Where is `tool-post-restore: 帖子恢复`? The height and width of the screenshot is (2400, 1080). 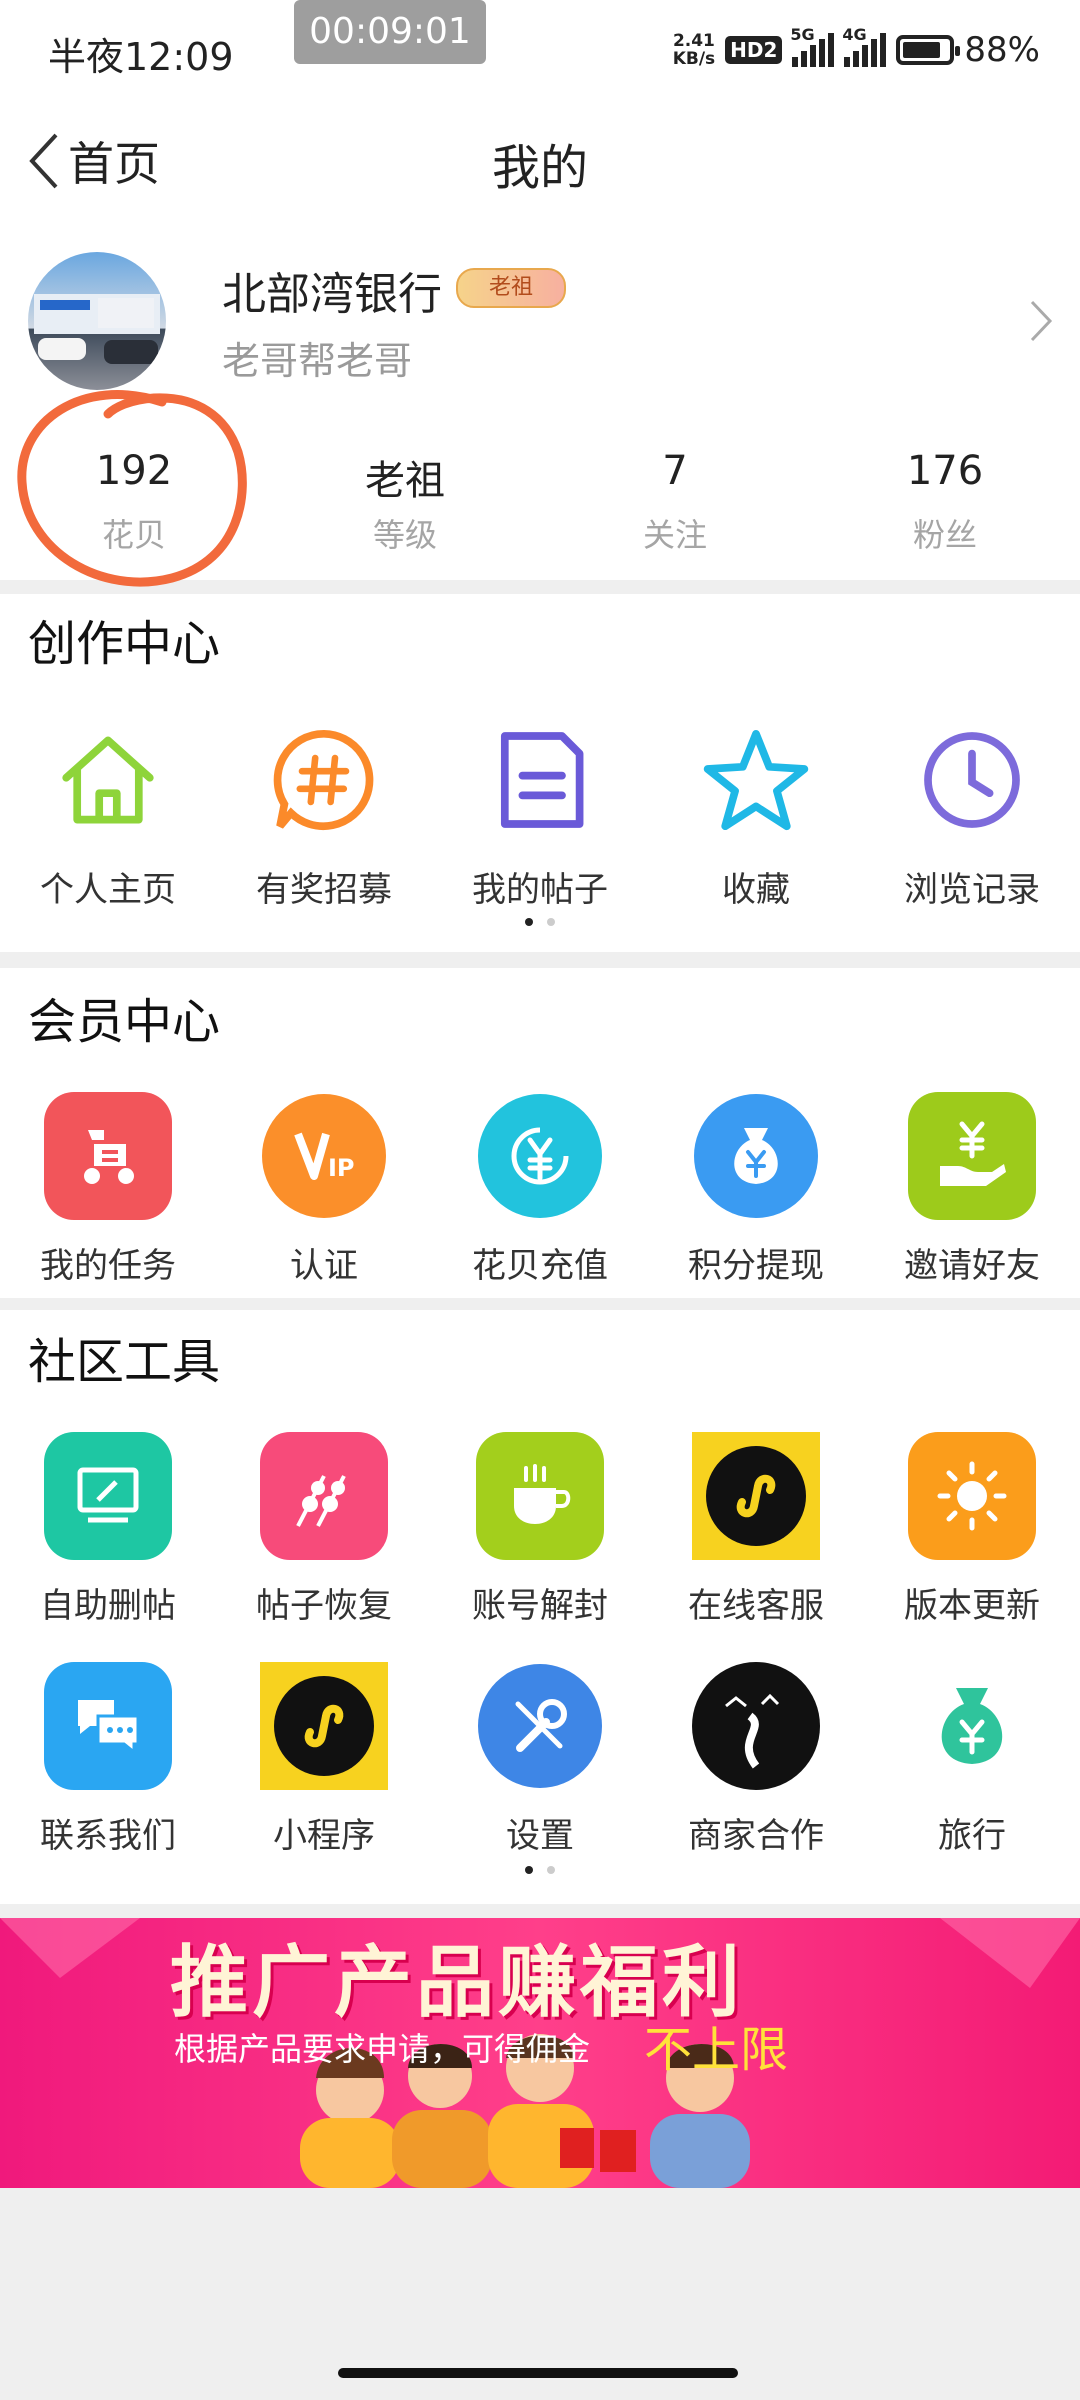
tool-post-restore: 帖子恢复 is located at coordinates (324, 1529).